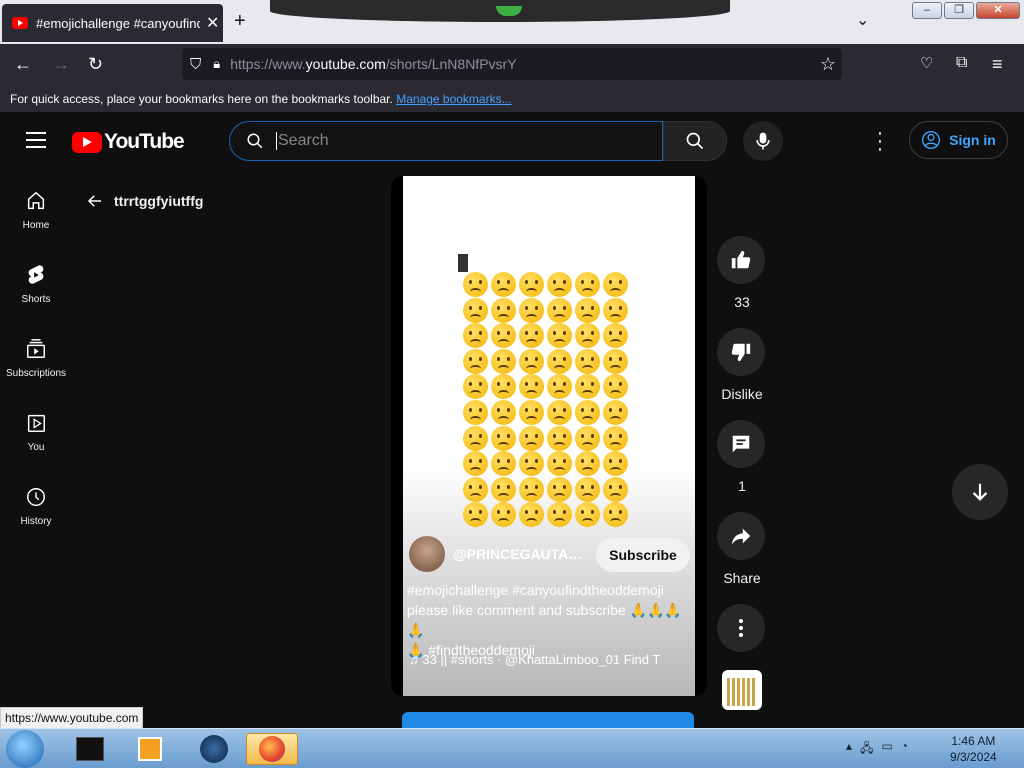  What do you see at coordinates (427, 554) in the screenshot?
I see `channel-avatar` at bounding box center [427, 554].